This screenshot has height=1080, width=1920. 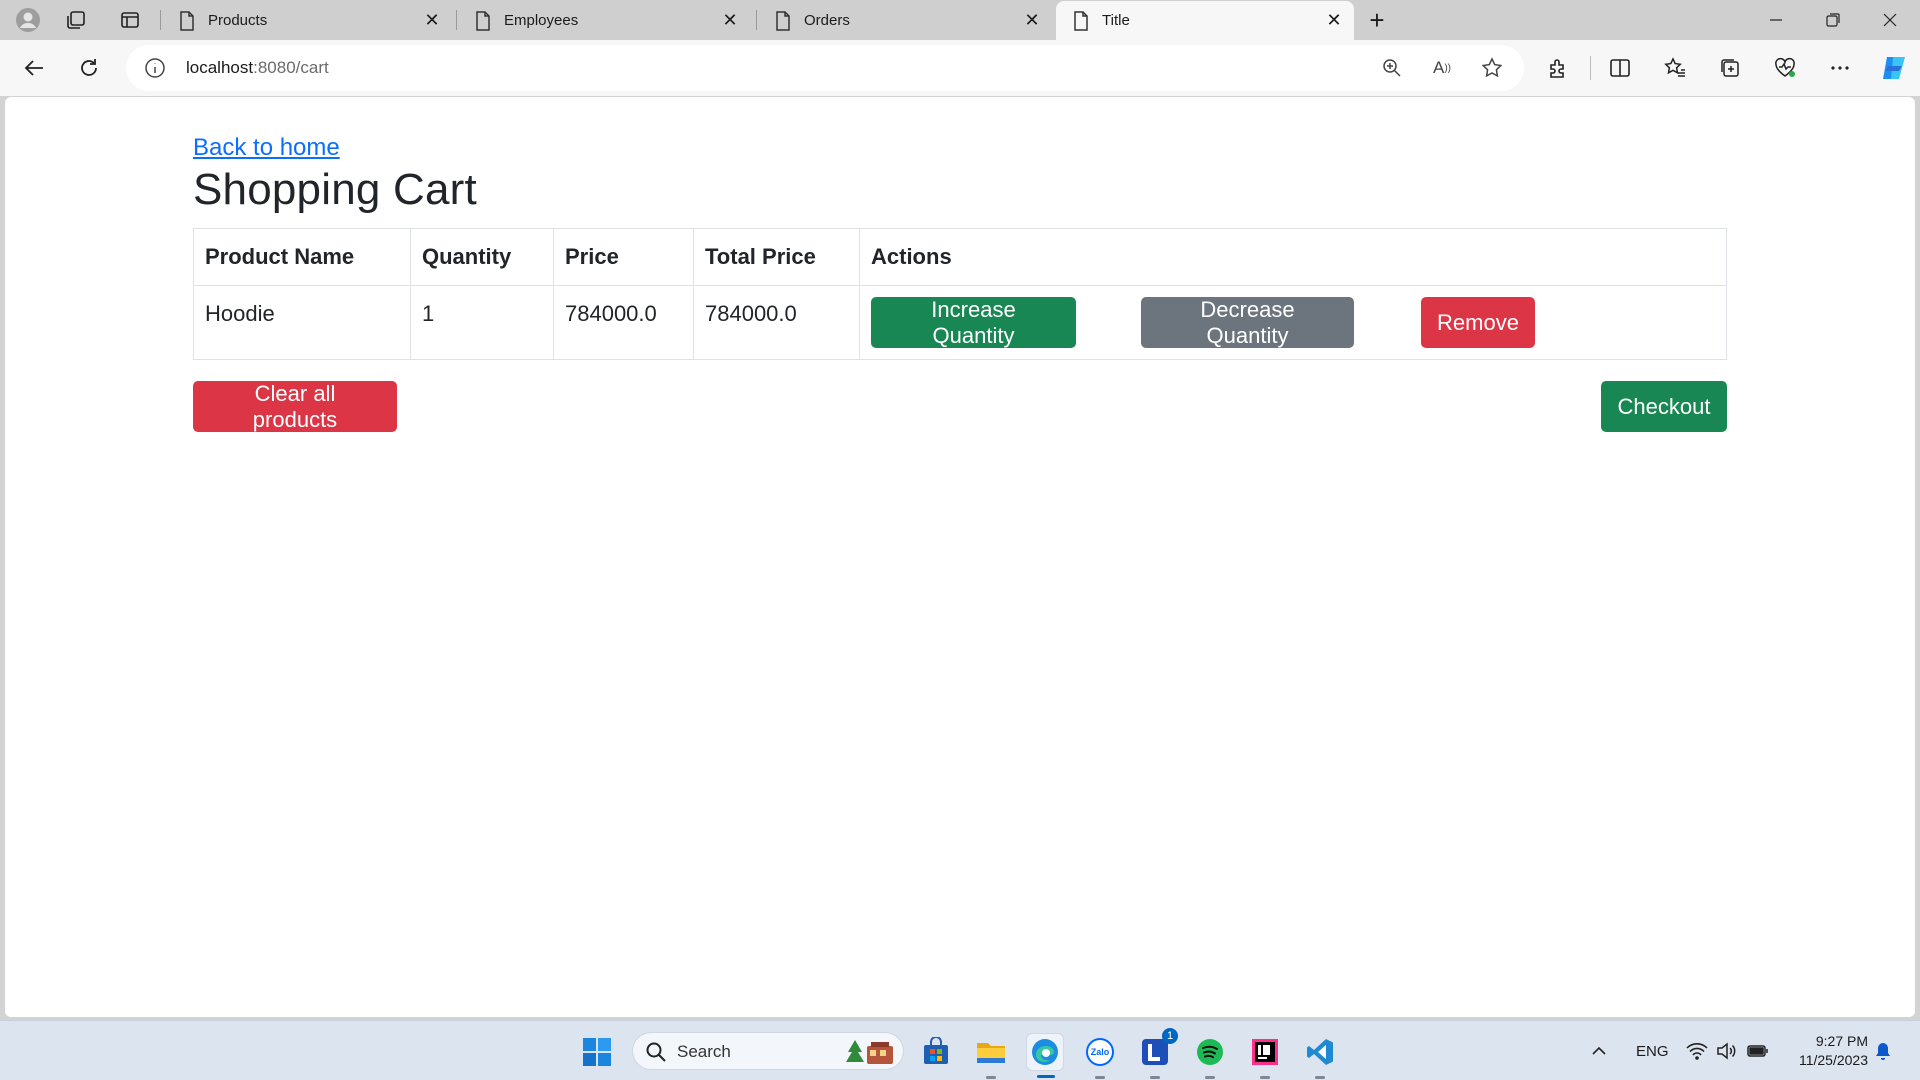 I want to click on file-explorer-icon, so click(x=991, y=1056).